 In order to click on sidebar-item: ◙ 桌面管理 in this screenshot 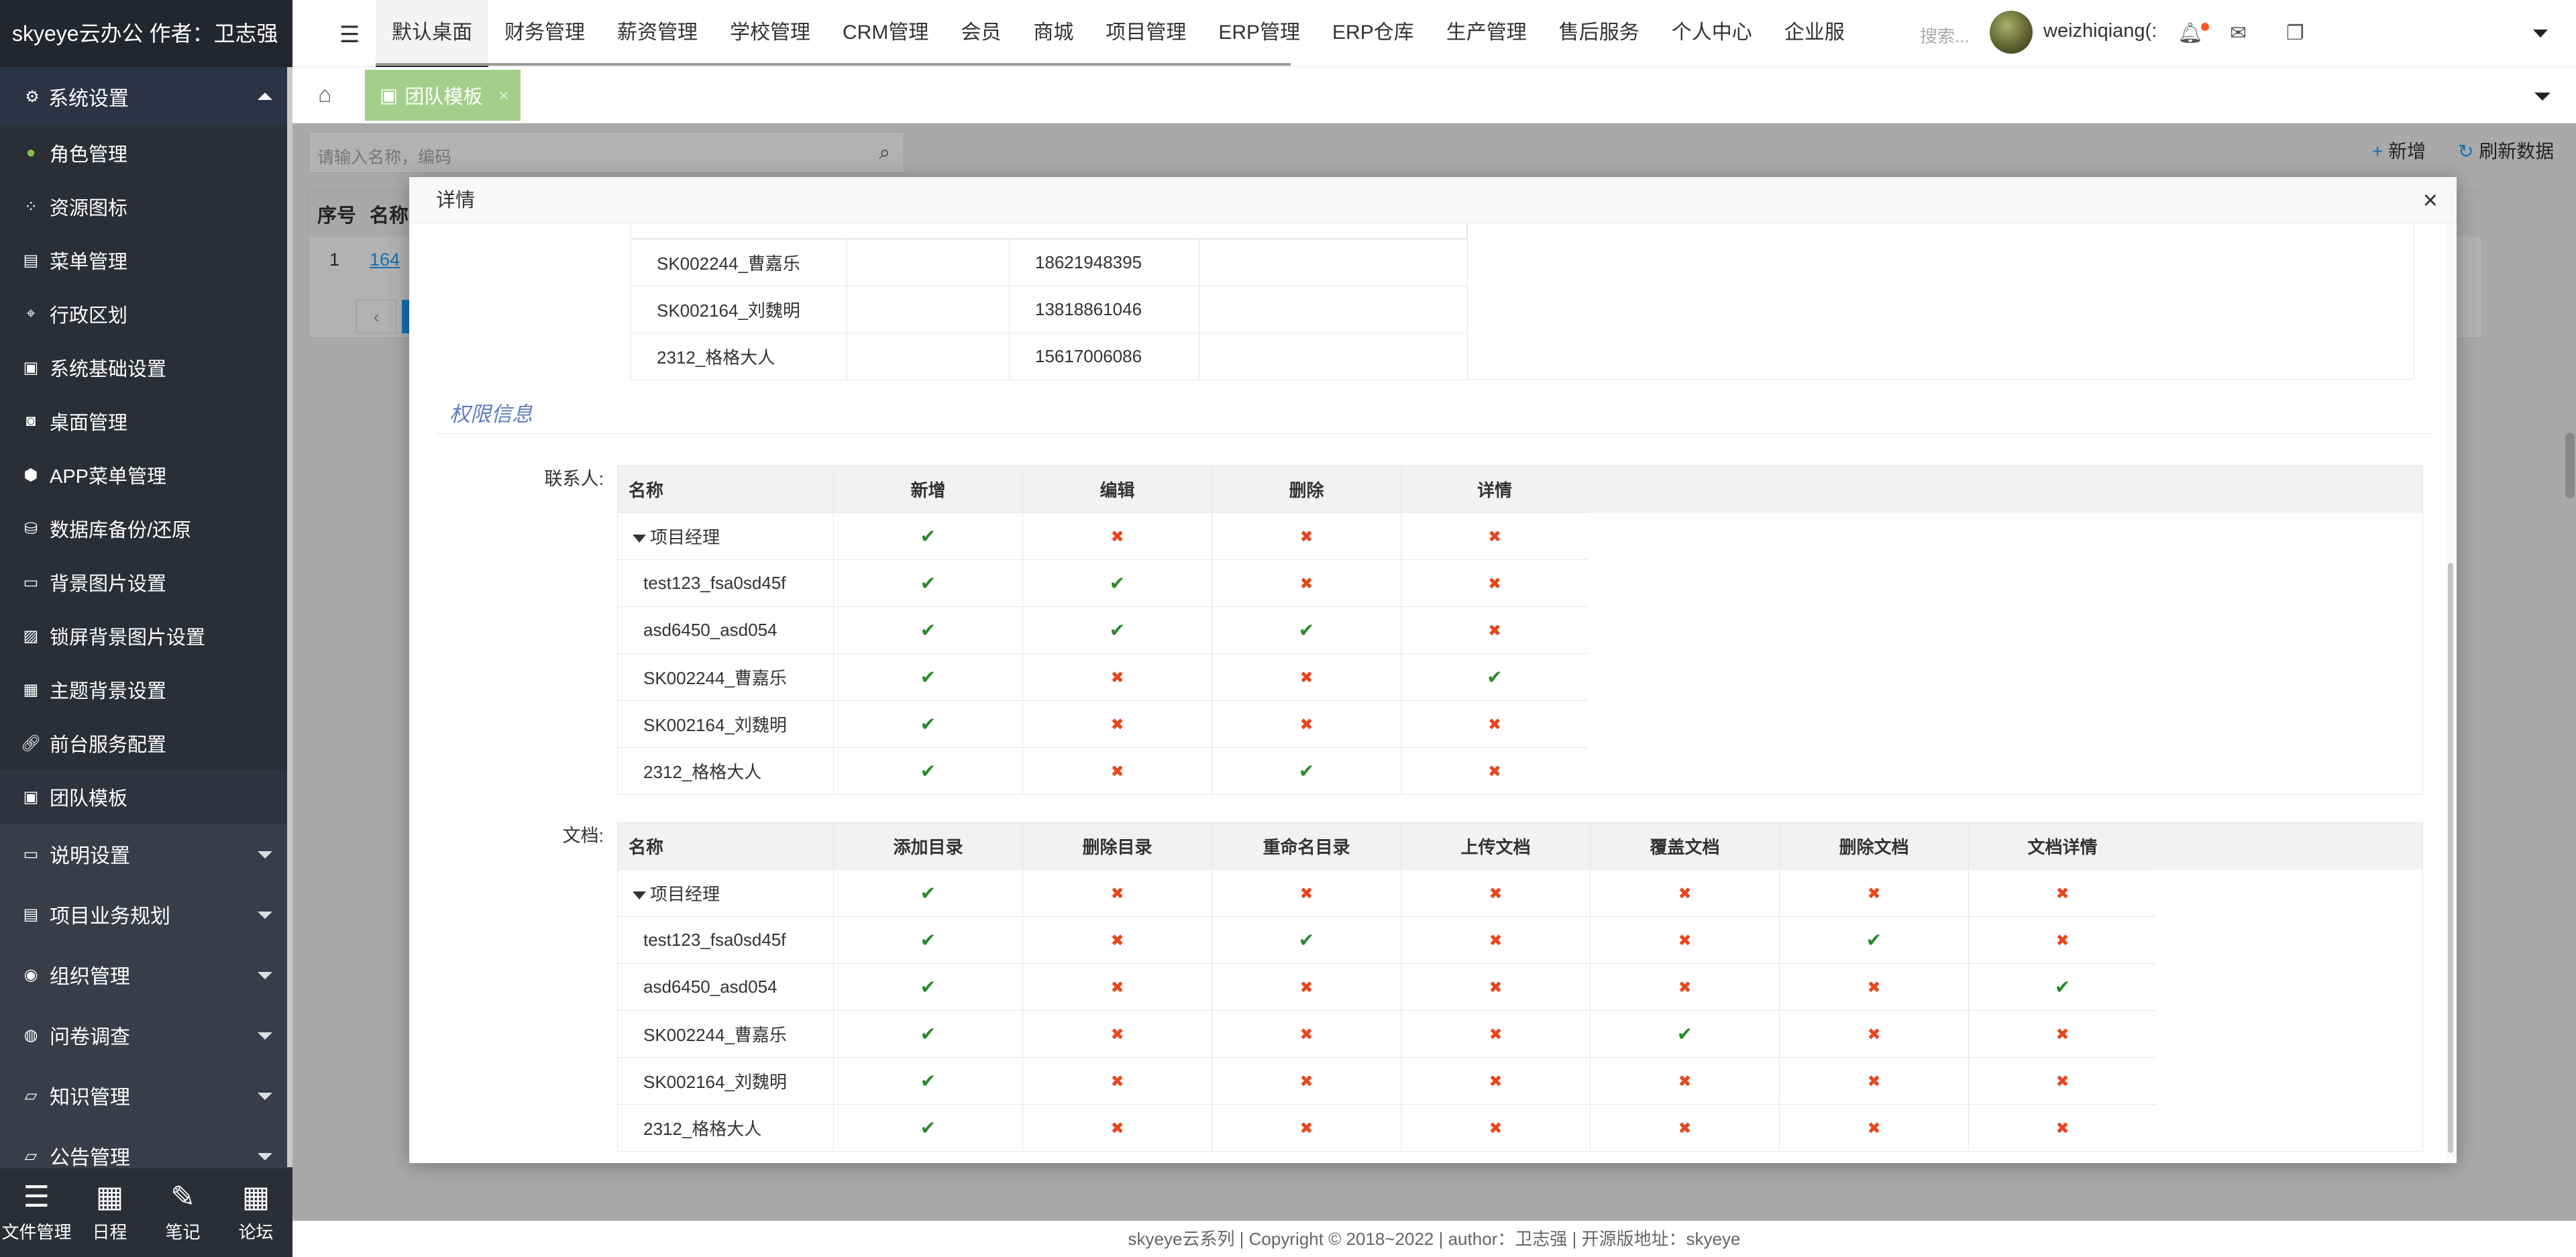, I will do `click(146, 421)`.